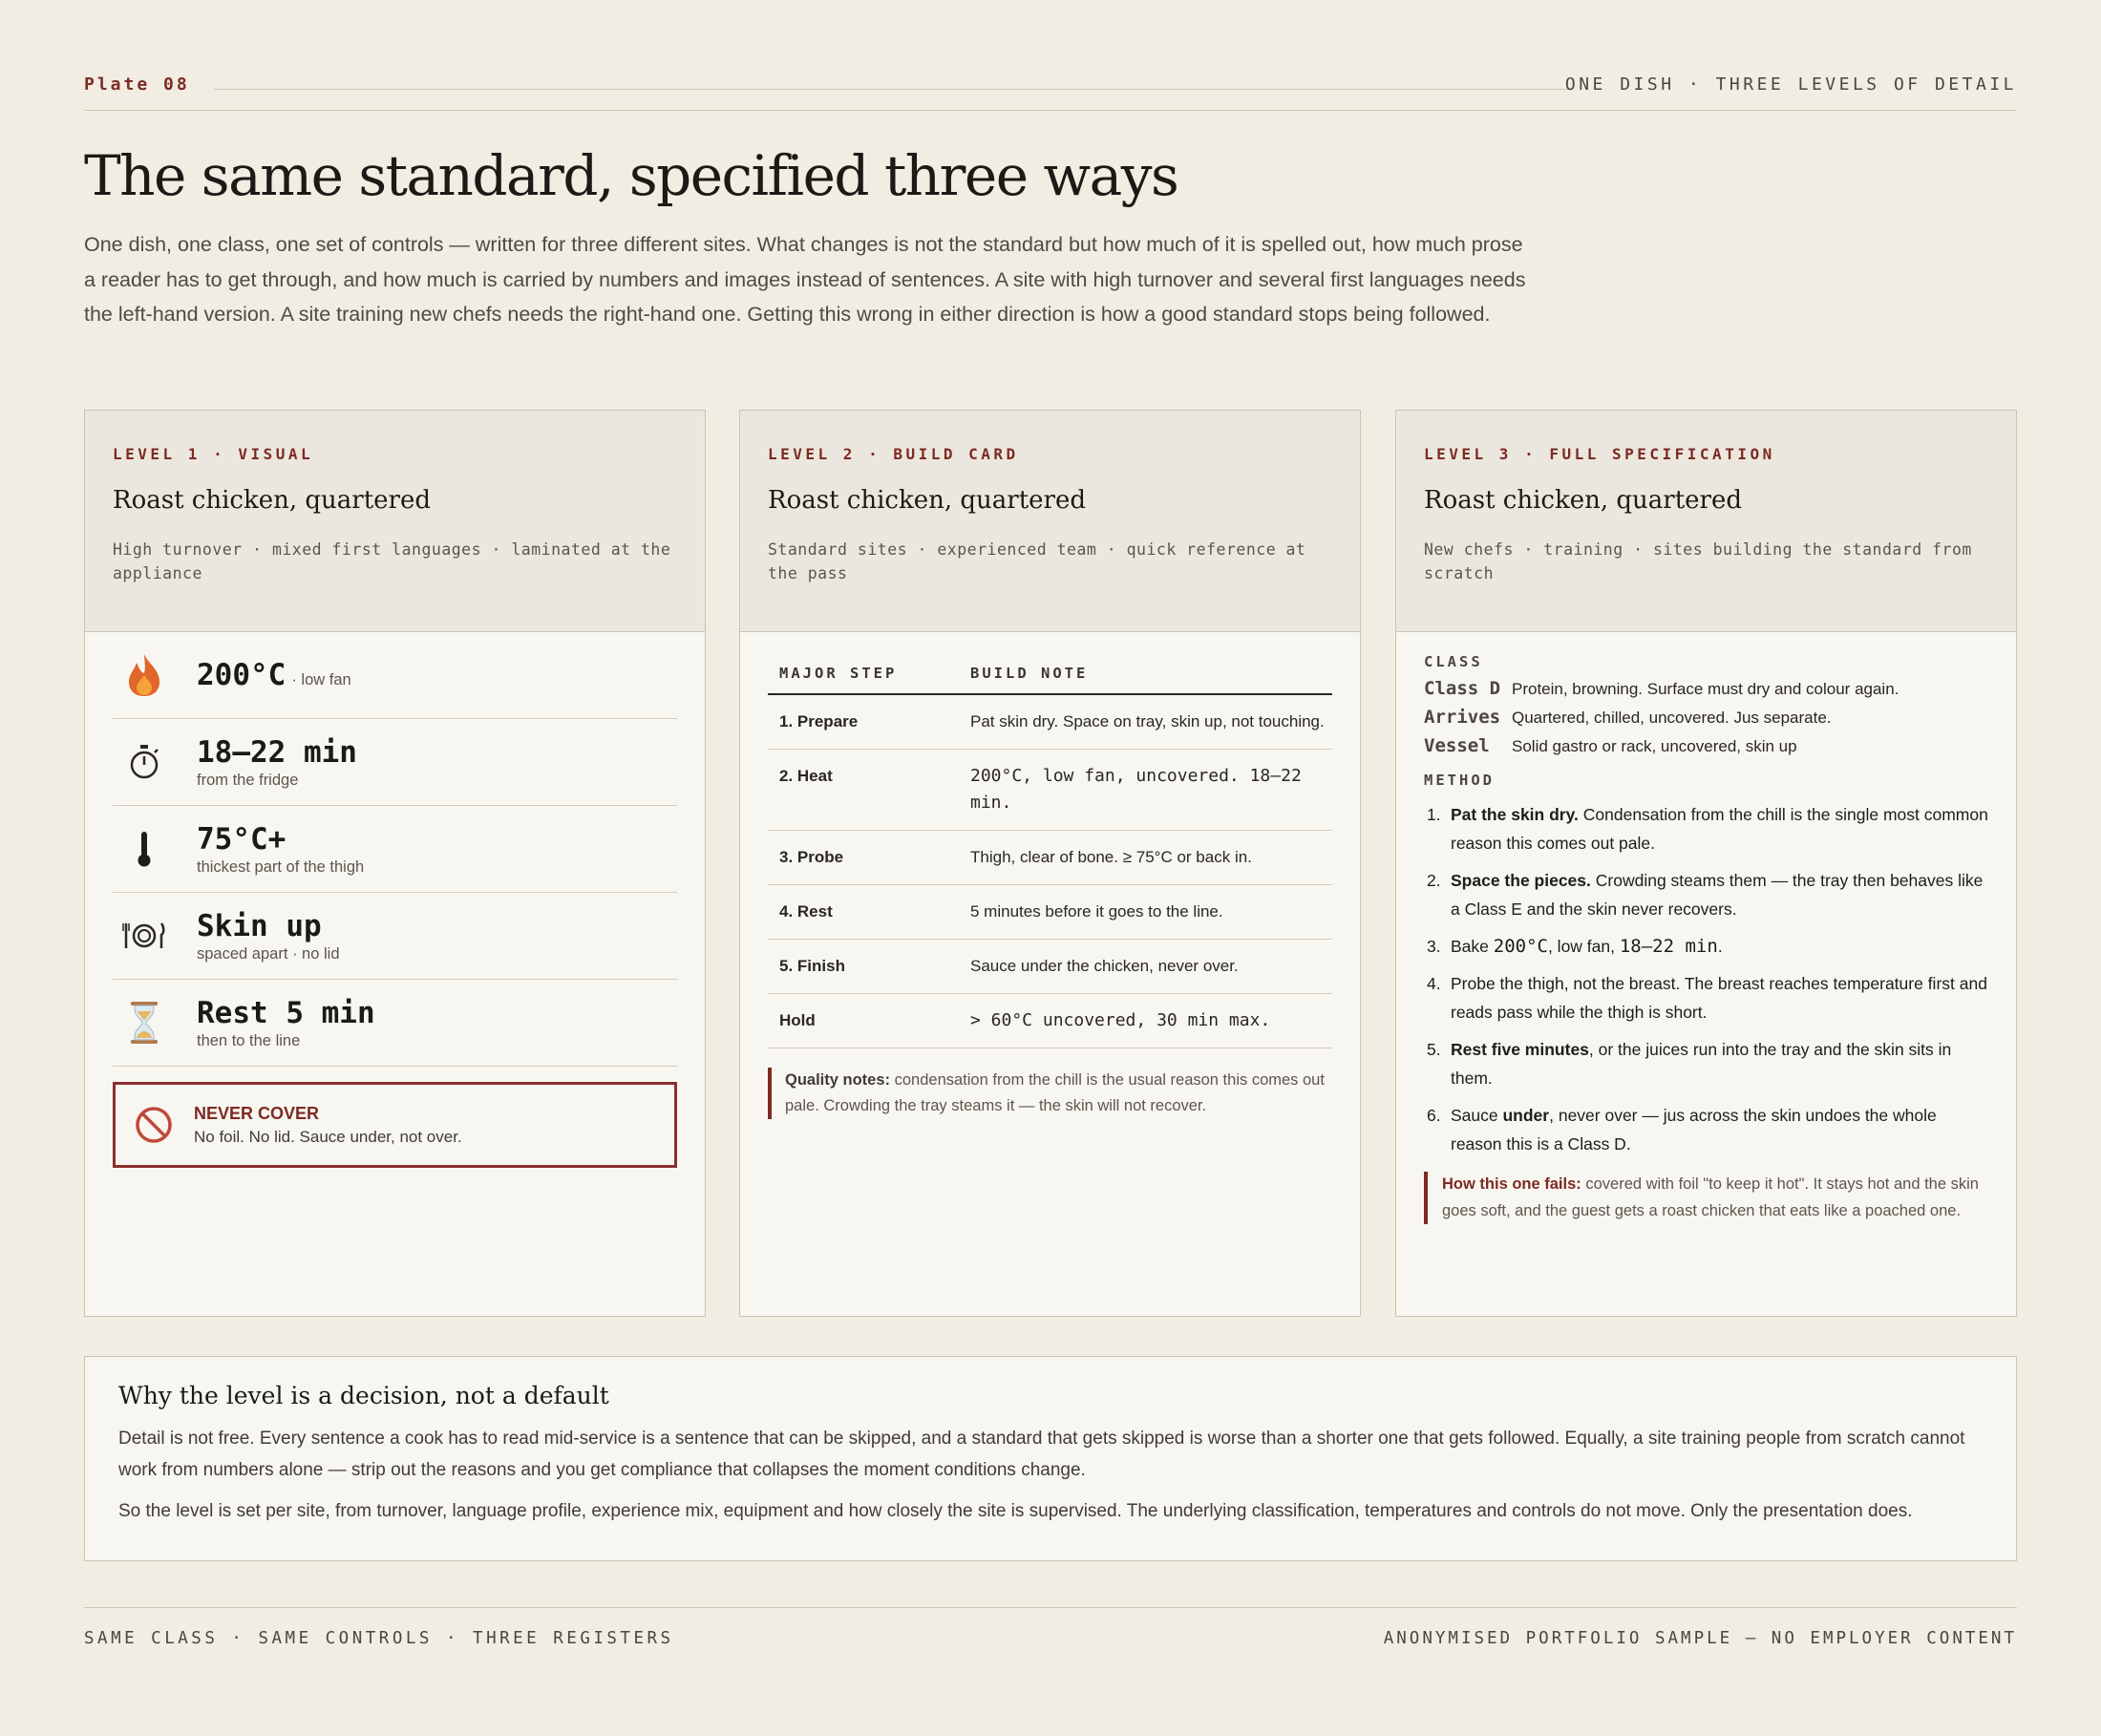 The width and height of the screenshot is (2101, 1736). Describe the element at coordinates (328, 1136) in the screenshot. I see `warning-text: No foil. No lid. Sauce under, not over.` at that location.